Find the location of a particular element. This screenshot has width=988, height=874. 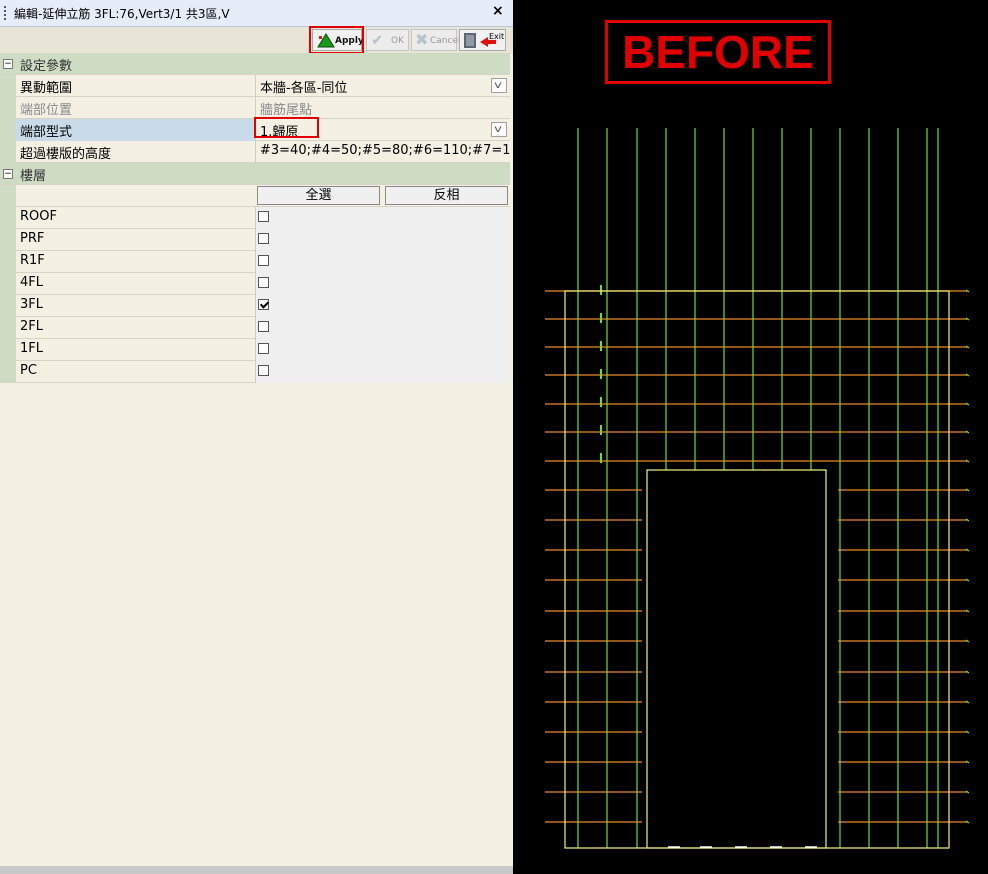

property-name: 端部位置 is located at coordinates (136, 108).